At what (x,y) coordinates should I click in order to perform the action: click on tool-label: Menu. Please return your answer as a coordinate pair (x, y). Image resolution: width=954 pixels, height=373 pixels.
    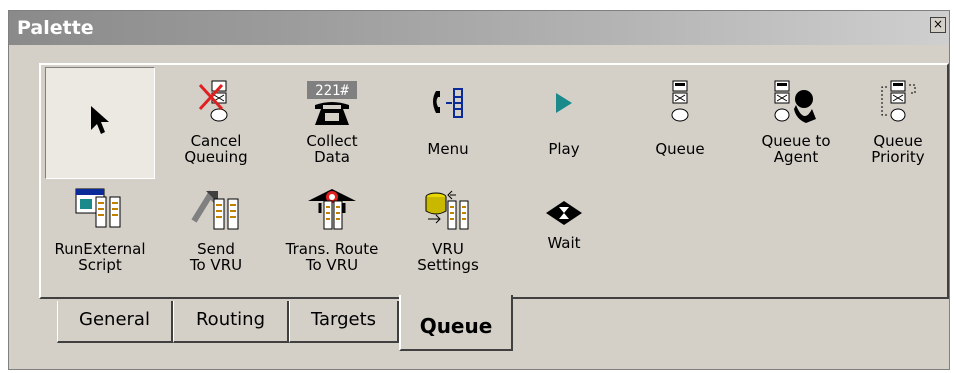
    Looking at the image, I should click on (448, 149).